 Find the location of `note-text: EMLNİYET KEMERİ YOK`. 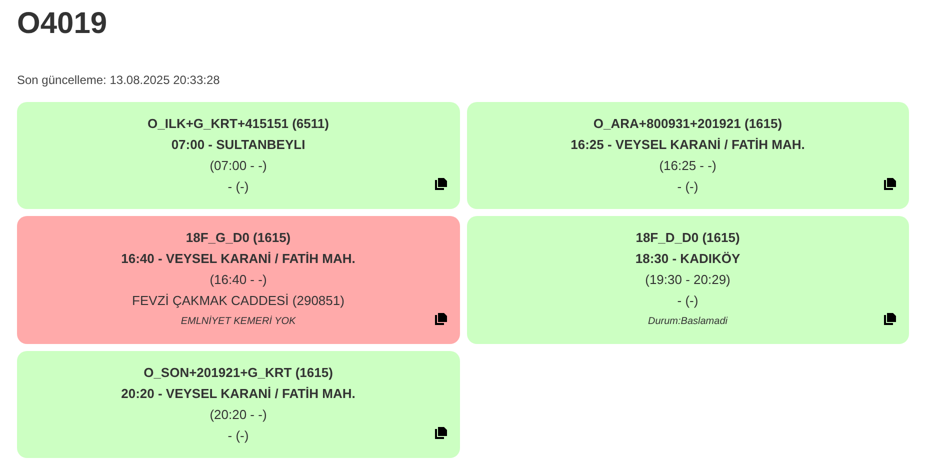

note-text: EMLNİYET KEMERİ YOK is located at coordinates (238, 321).